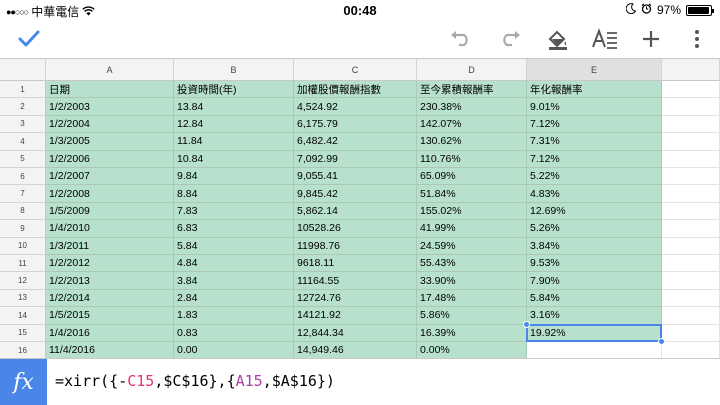 The height and width of the screenshot is (405, 720). Describe the element at coordinates (472, 229) in the screenshot. I see `cell-d9: 41.99%` at that location.